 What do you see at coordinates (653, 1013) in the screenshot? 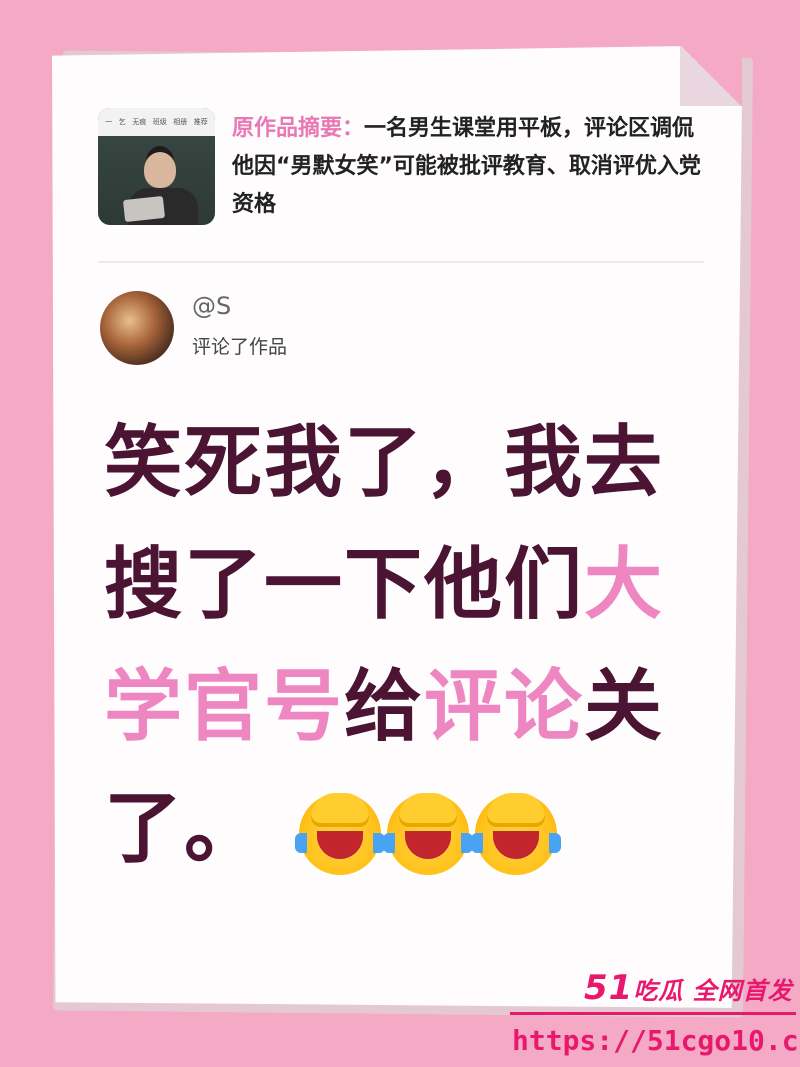
I see `watermark-divider` at bounding box center [653, 1013].